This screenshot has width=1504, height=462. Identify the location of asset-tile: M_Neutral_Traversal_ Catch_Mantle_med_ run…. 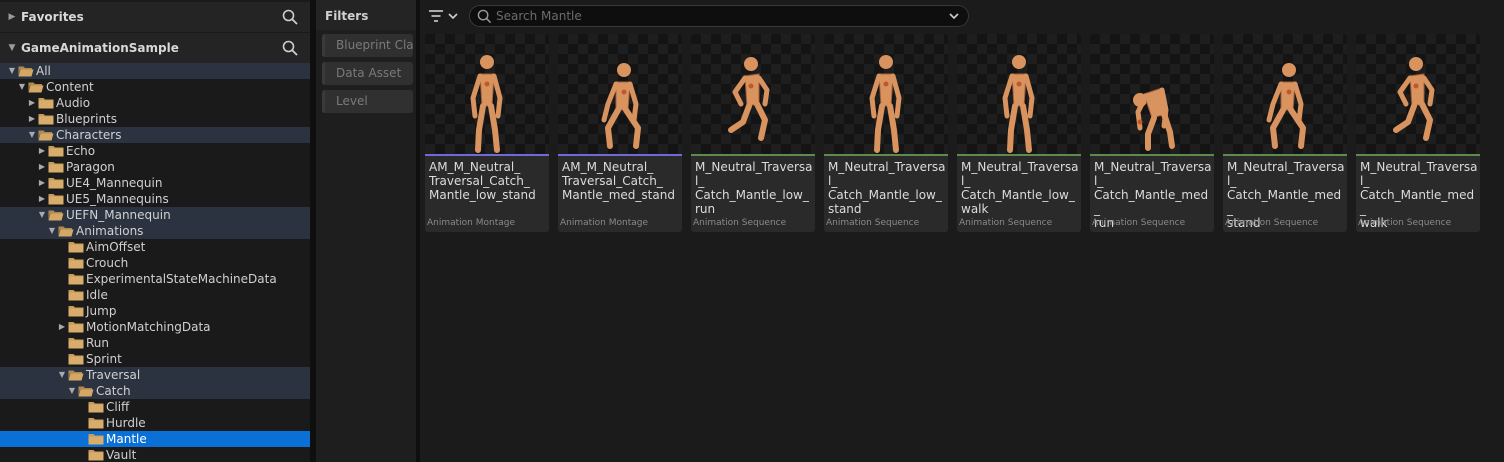
(1152, 133).